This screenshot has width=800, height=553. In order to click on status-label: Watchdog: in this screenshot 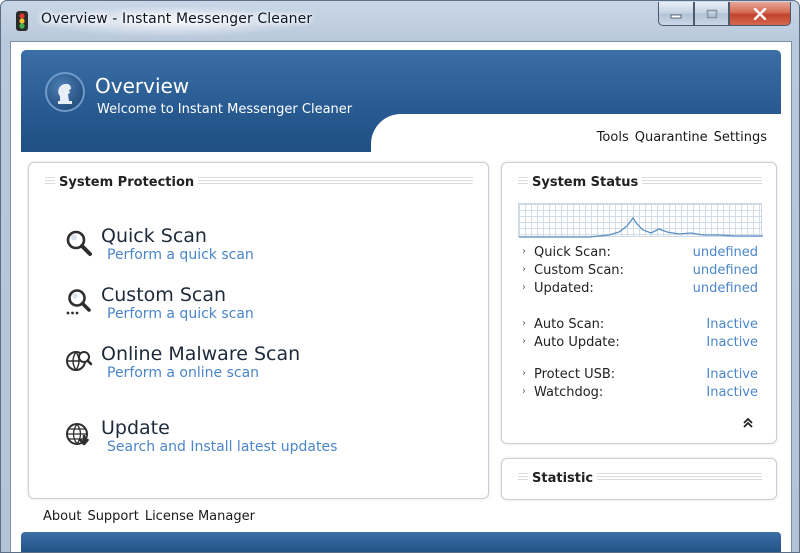, I will do `click(569, 392)`.